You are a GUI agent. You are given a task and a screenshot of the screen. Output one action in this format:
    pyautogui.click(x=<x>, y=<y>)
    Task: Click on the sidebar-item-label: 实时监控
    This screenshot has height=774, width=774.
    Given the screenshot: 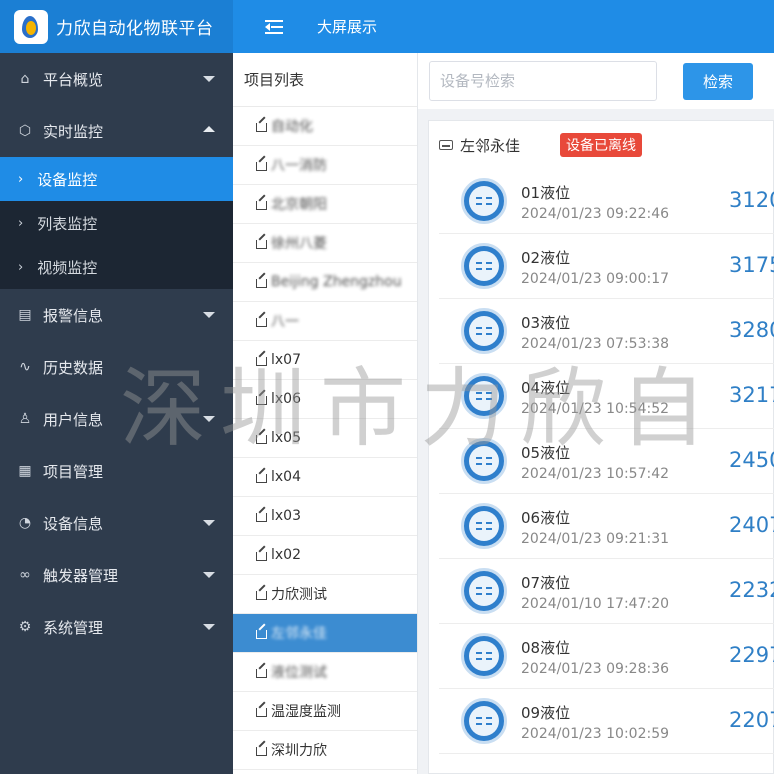 What is the action you would take?
    pyautogui.click(x=73, y=131)
    